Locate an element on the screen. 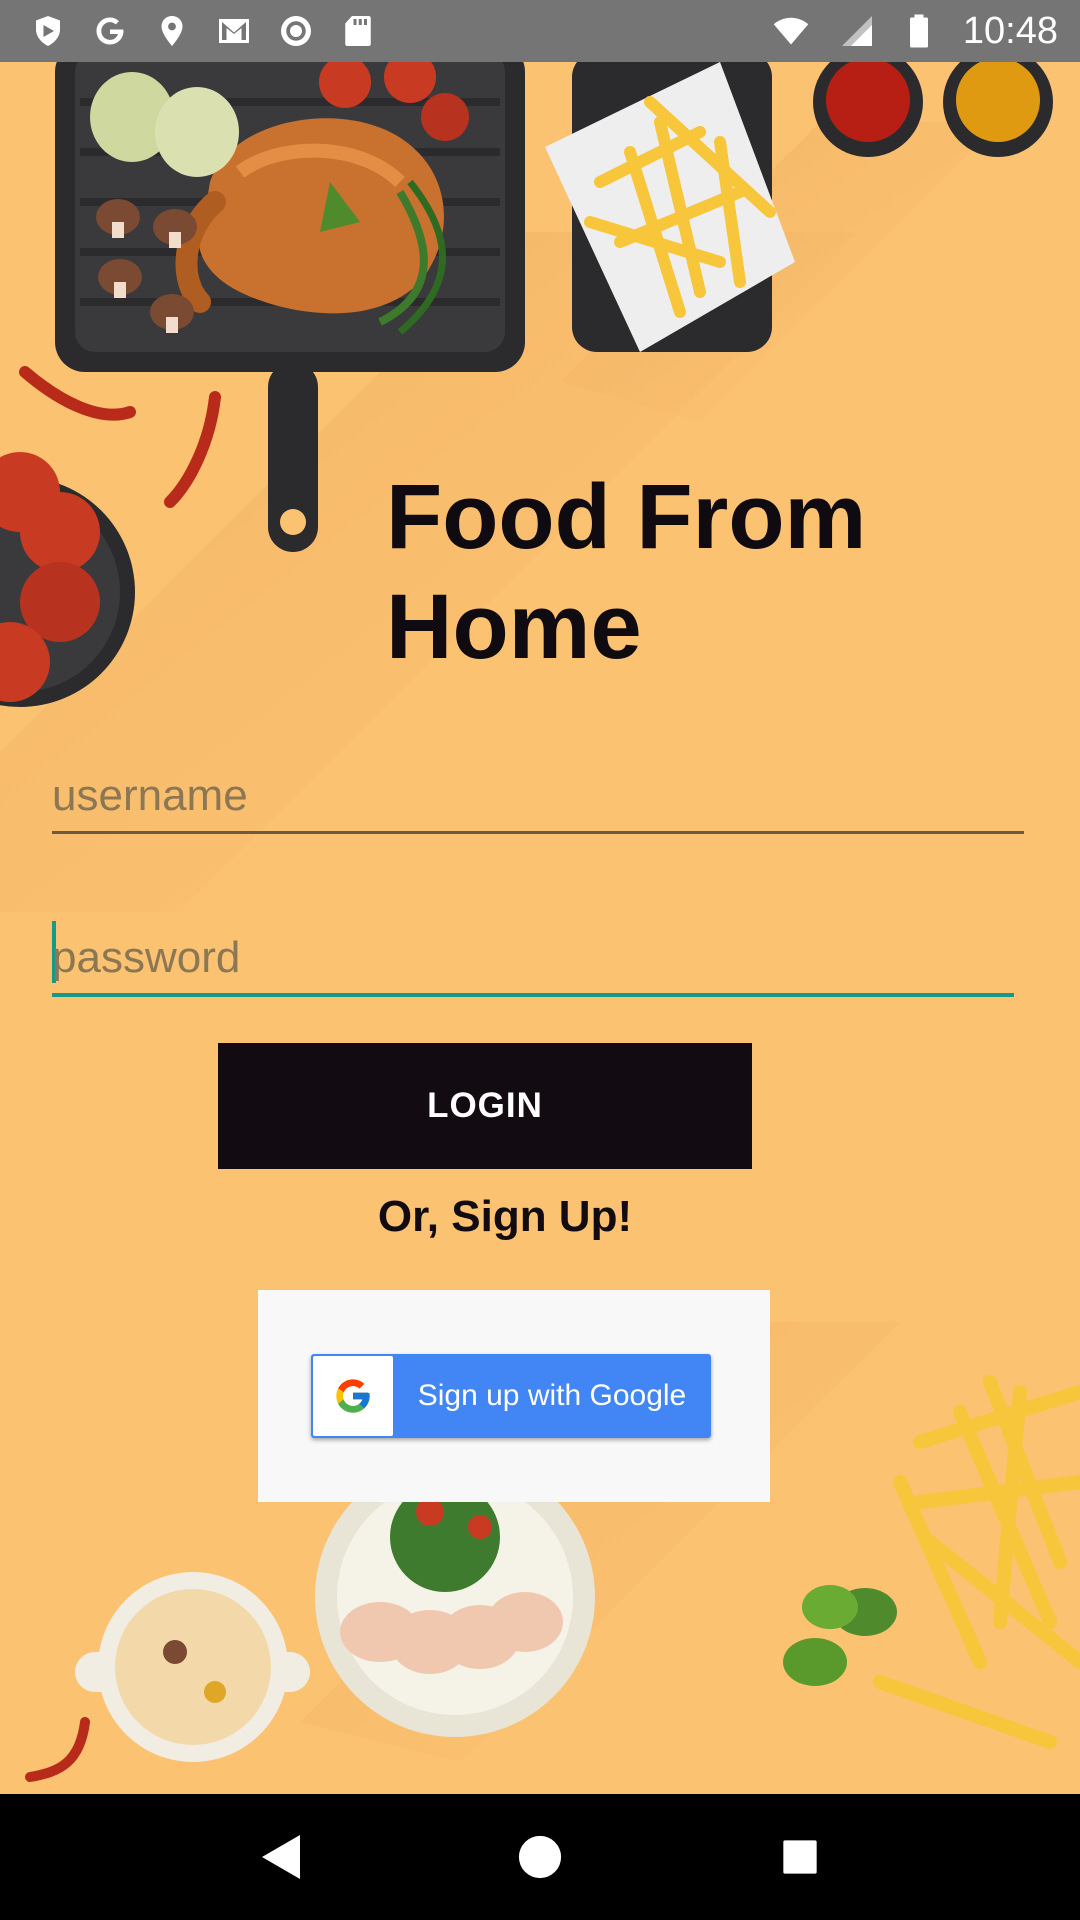  password-placeholder: password is located at coordinates (146, 957).